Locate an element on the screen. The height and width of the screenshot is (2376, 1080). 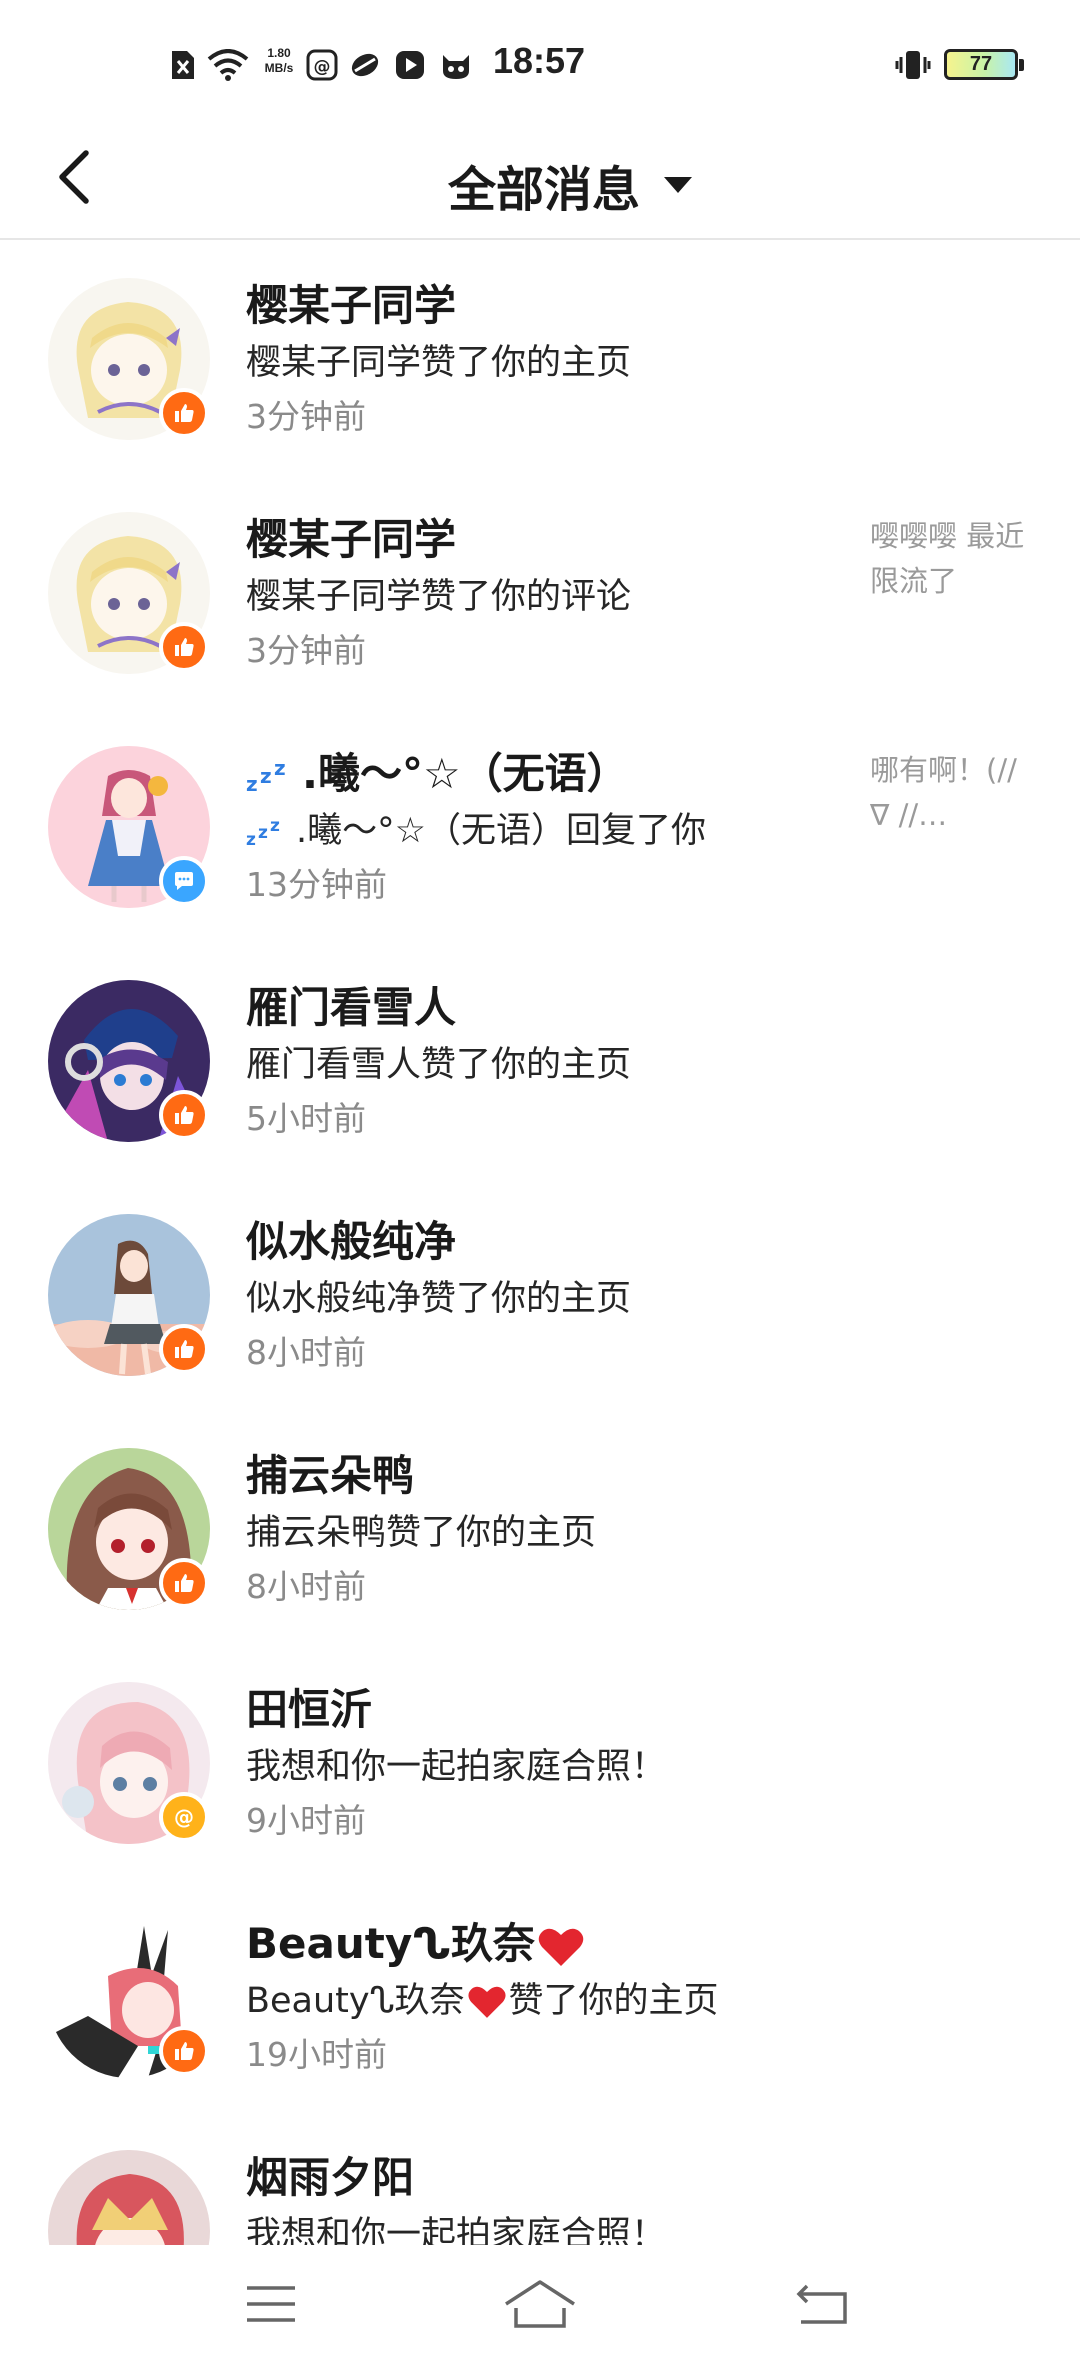
menu-icon is located at coordinates (271, 2304).